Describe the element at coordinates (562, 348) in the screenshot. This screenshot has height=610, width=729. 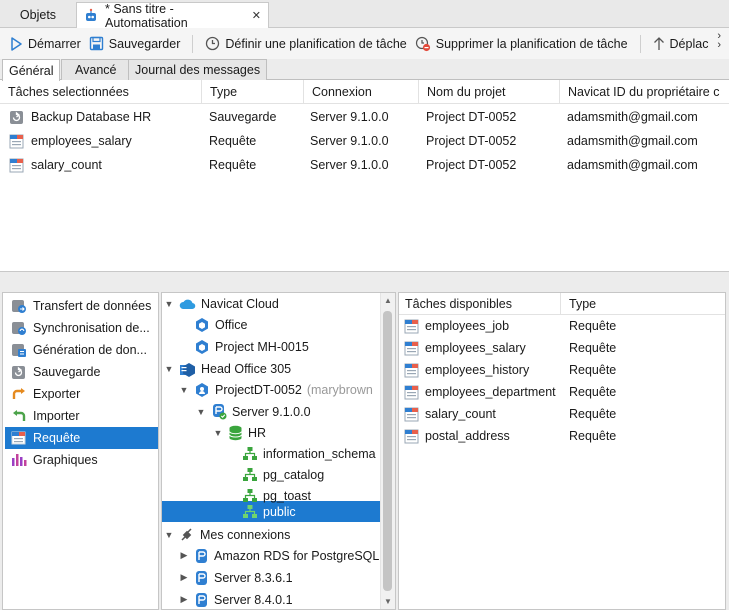
I see `list-item: employees_salary Requête` at that location.